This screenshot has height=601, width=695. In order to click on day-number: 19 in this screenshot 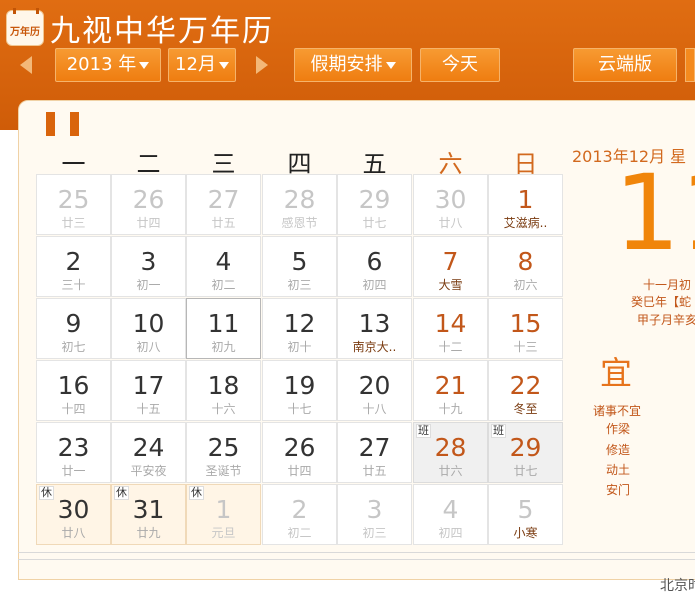, I will do `click(299, 385)`.